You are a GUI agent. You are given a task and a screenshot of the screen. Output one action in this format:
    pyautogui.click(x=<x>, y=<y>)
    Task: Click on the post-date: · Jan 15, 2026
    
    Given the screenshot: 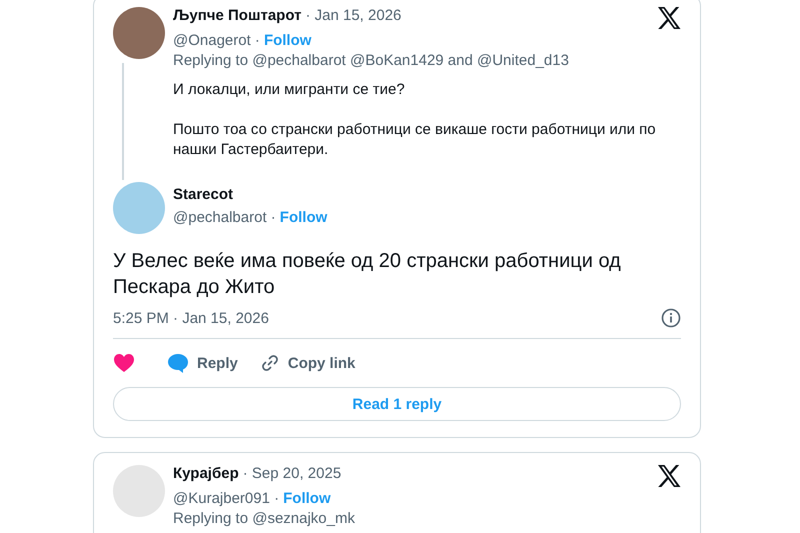 What is the action you would take?
    pyautogui.click(x=353, y=15)
    